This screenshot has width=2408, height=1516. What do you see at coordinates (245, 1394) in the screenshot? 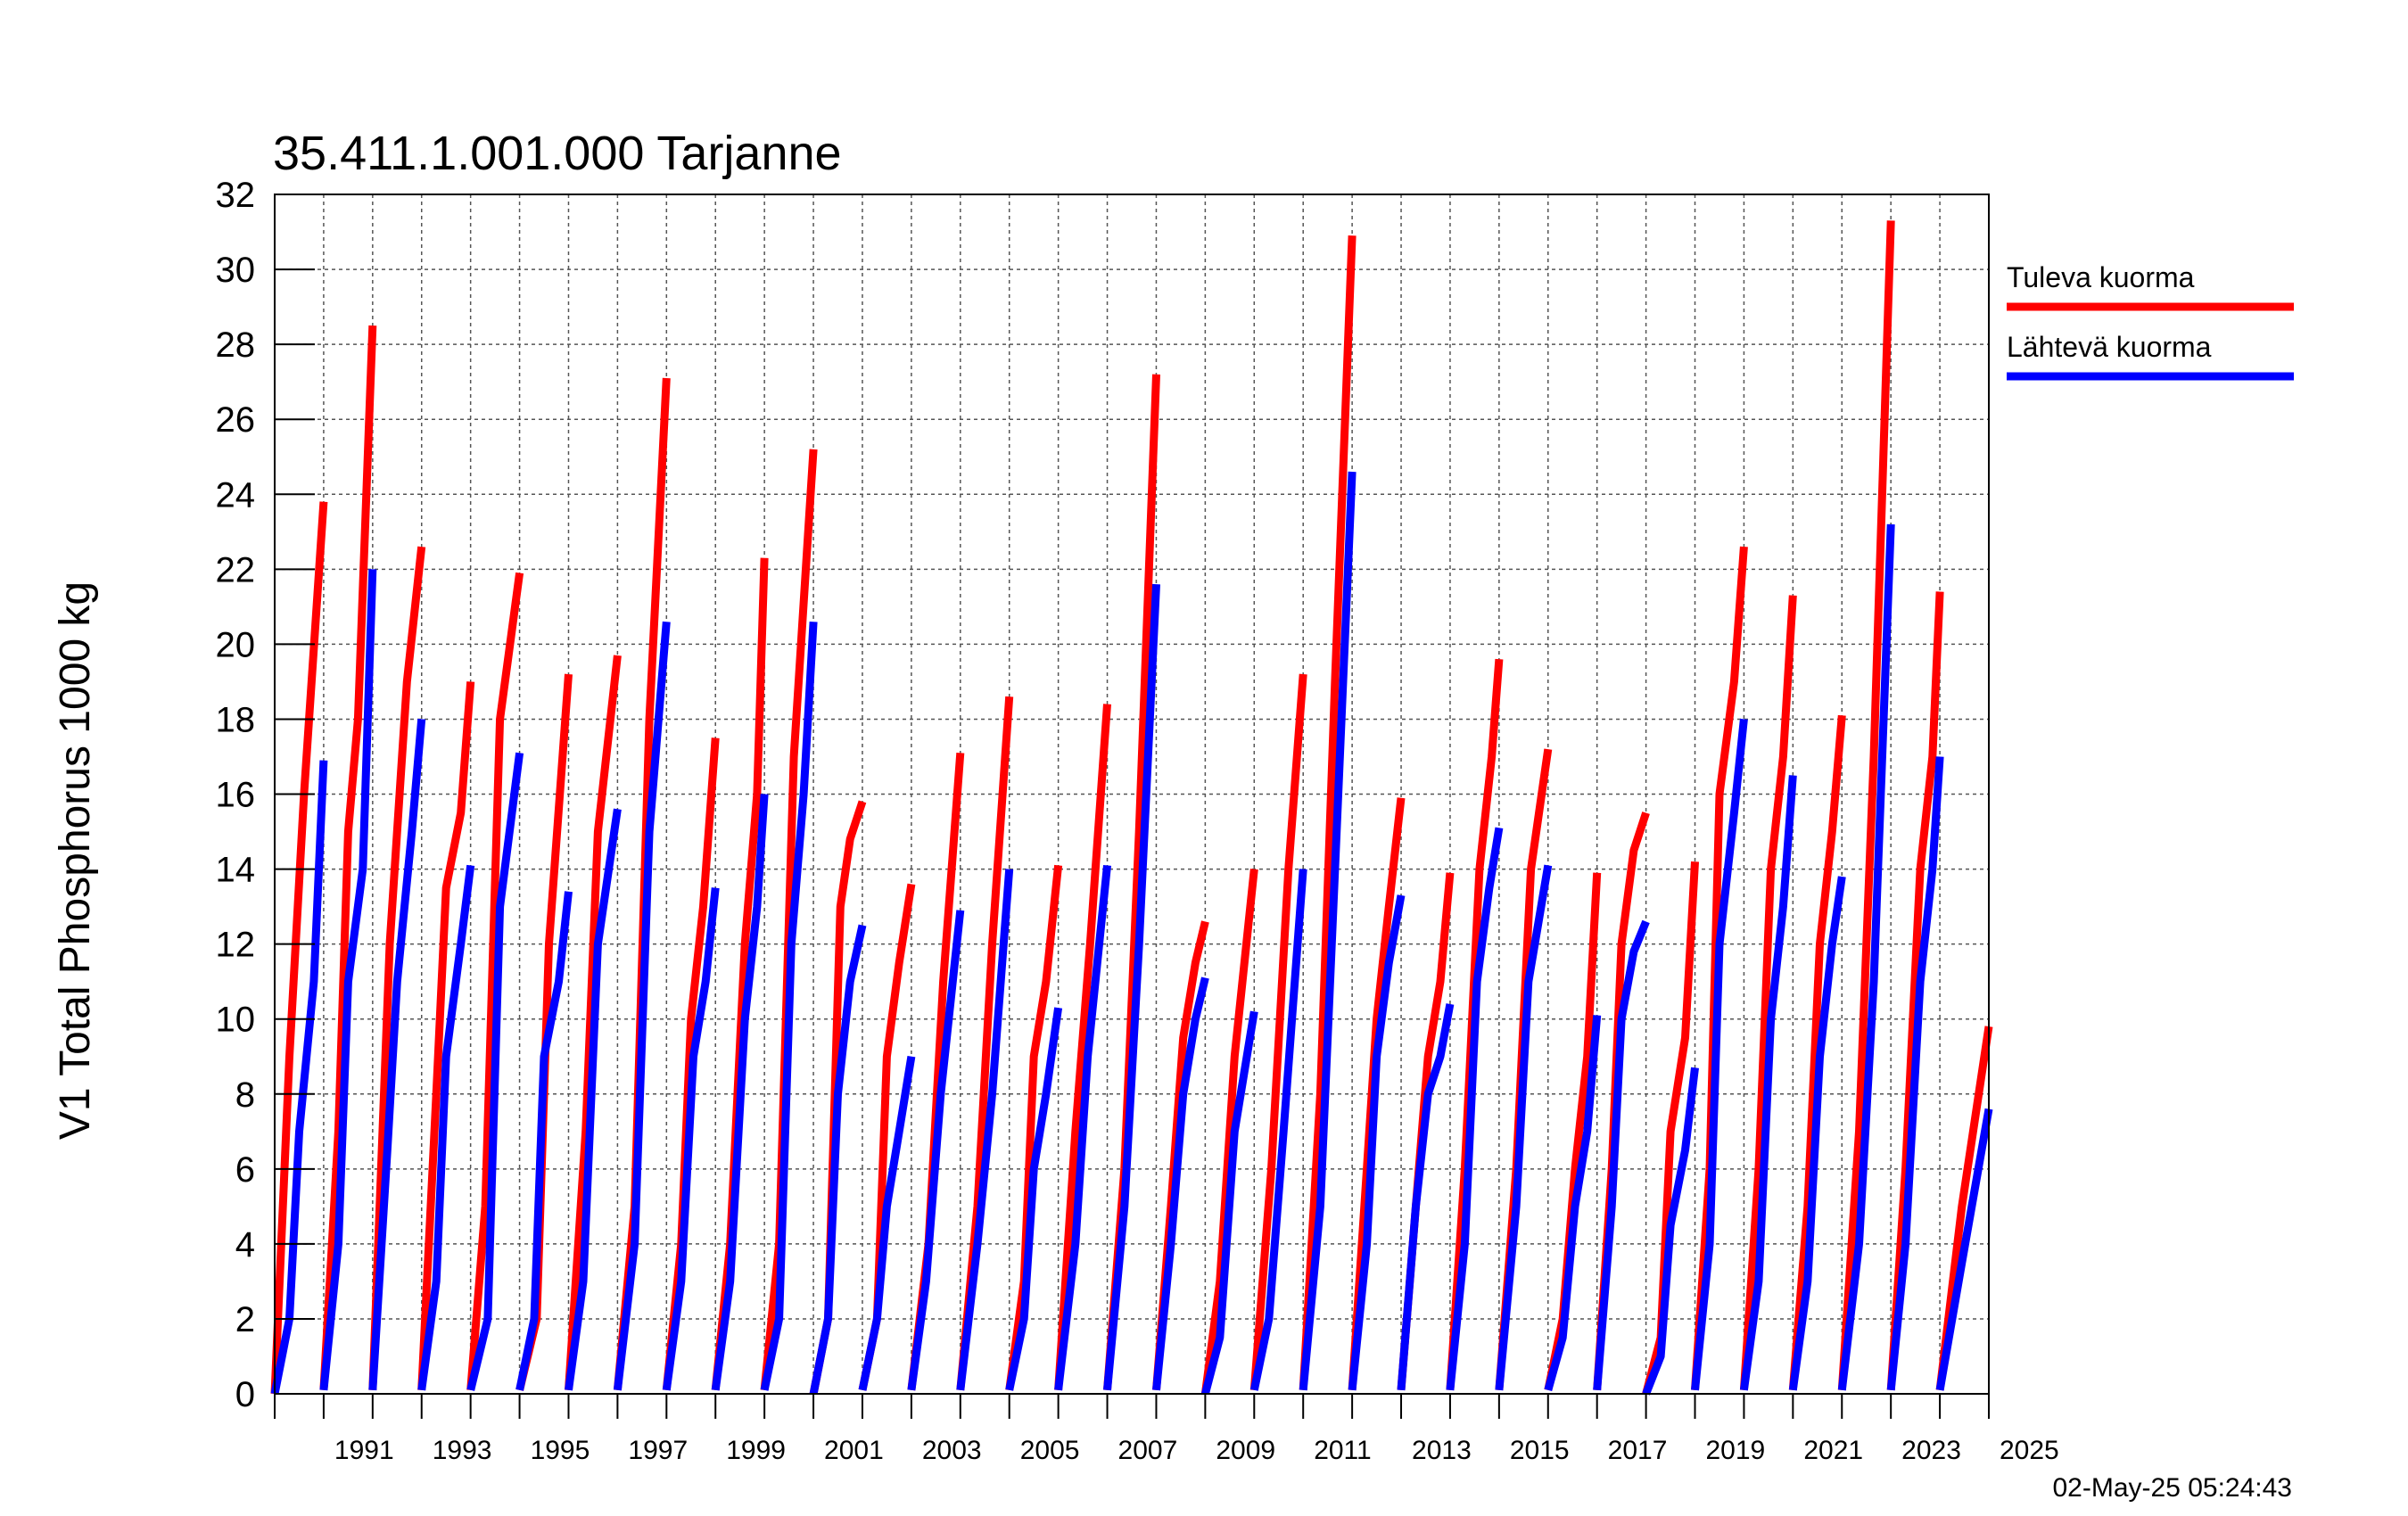
I see `y-tick-label: 0` at bounding box center [245, 1394].